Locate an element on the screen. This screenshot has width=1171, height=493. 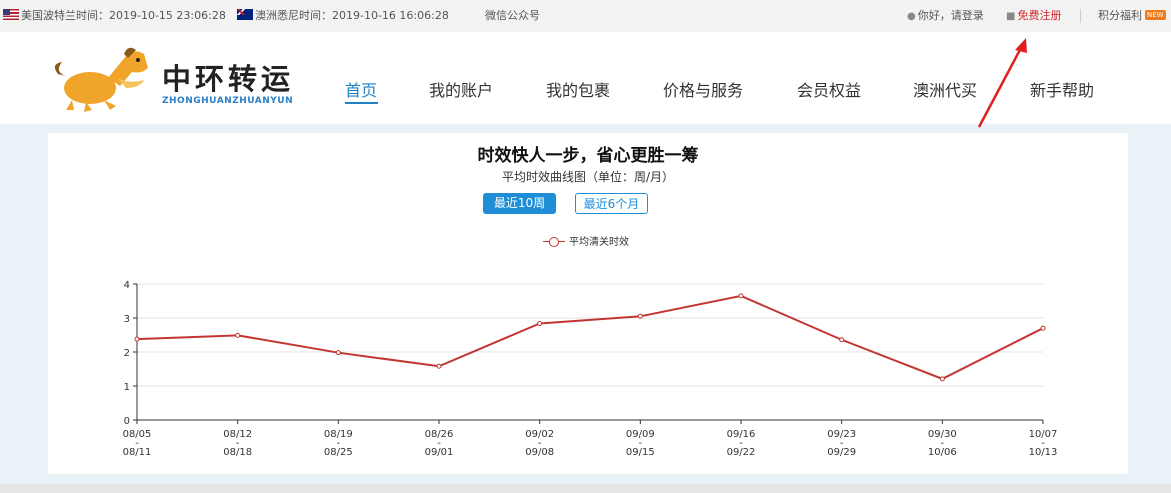
y-tick-label: 4 is located at coordinates (127, 285).